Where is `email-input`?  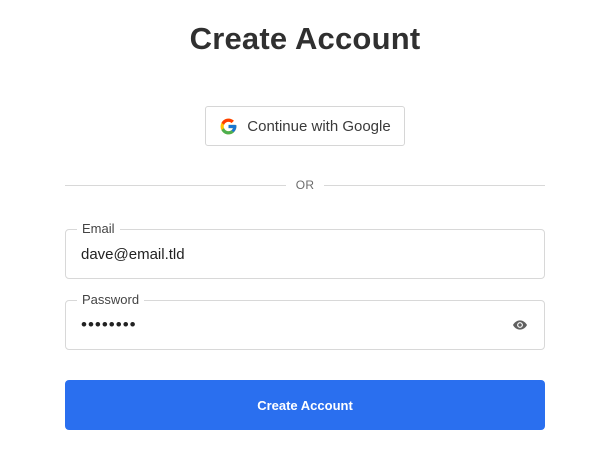 email-input is located at coordinates (291, 254).